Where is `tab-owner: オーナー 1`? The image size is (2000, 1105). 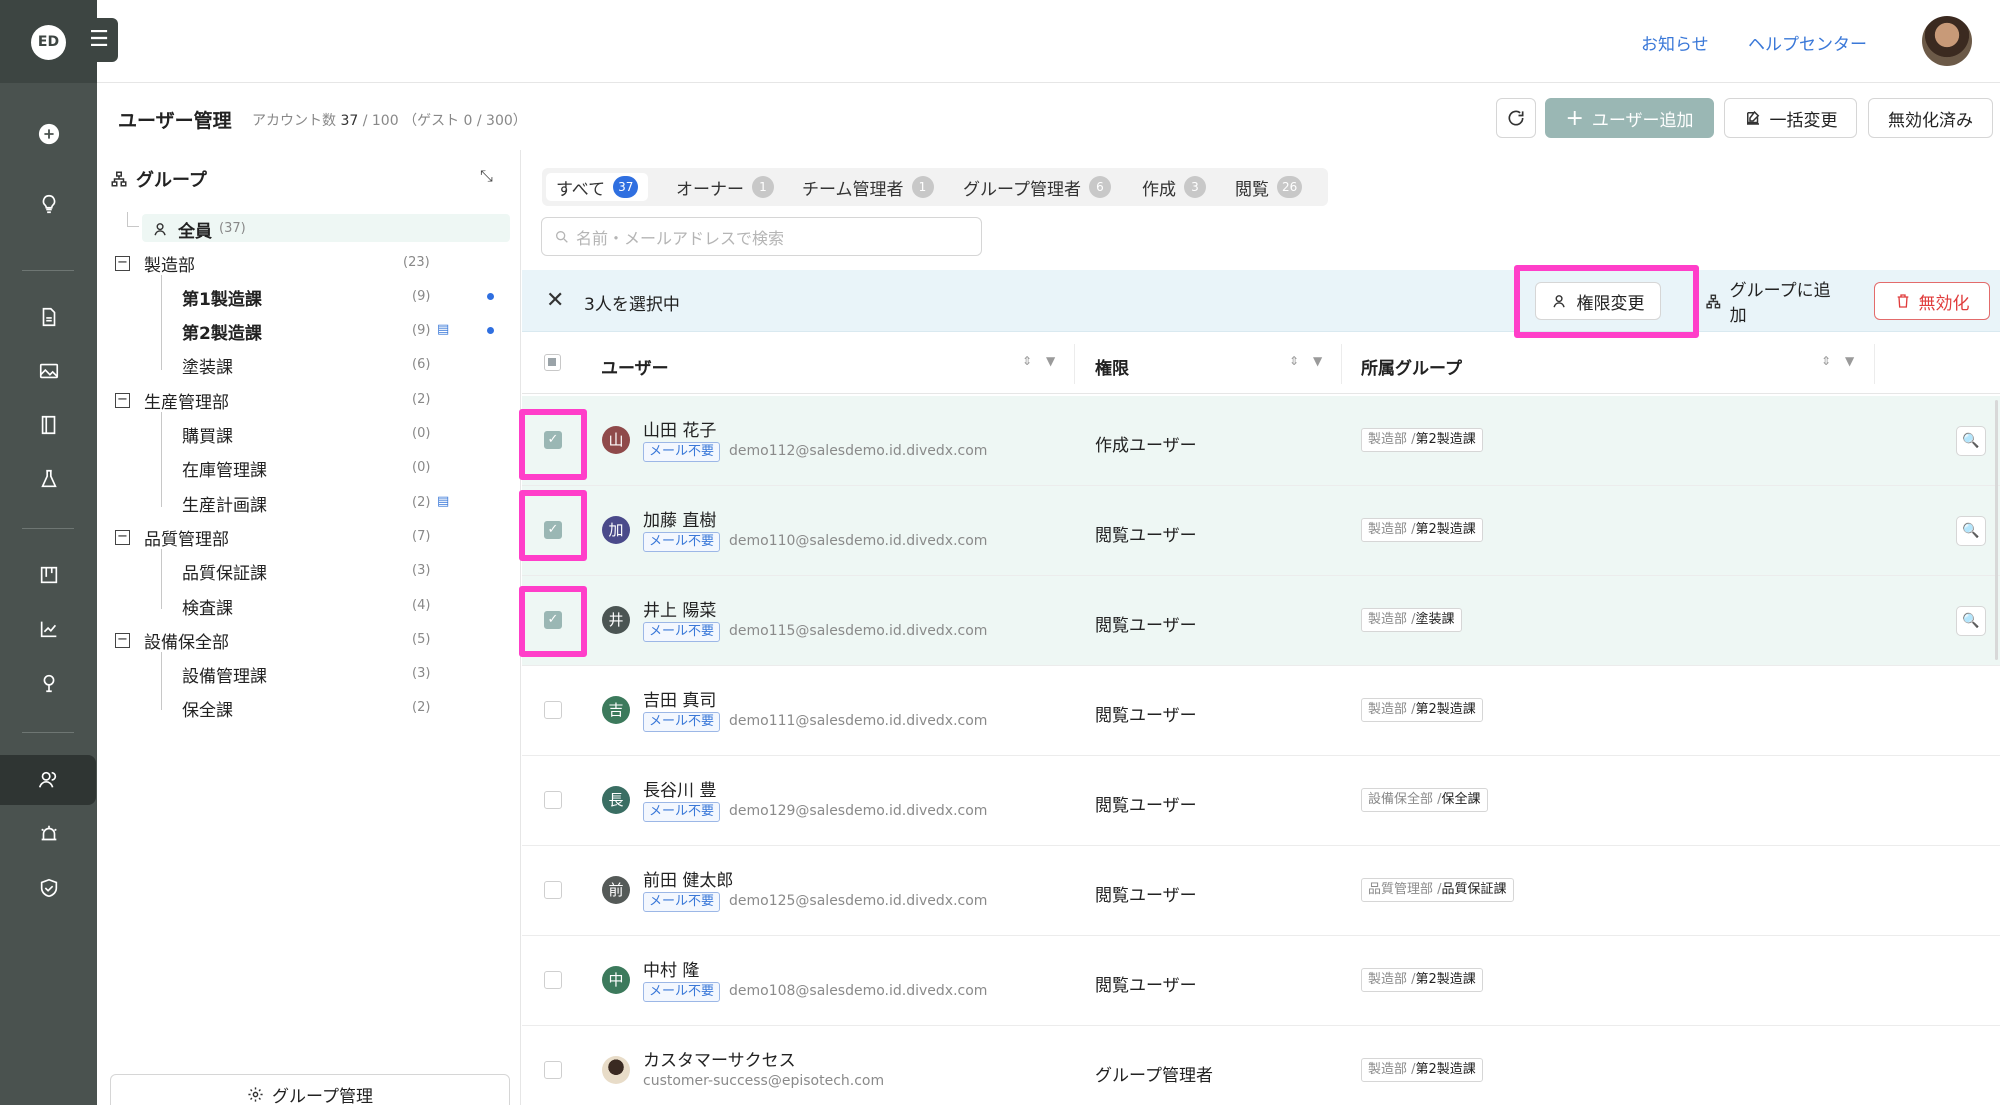 tab-owner: オーナー 1 is located at coordinates (725, 187).